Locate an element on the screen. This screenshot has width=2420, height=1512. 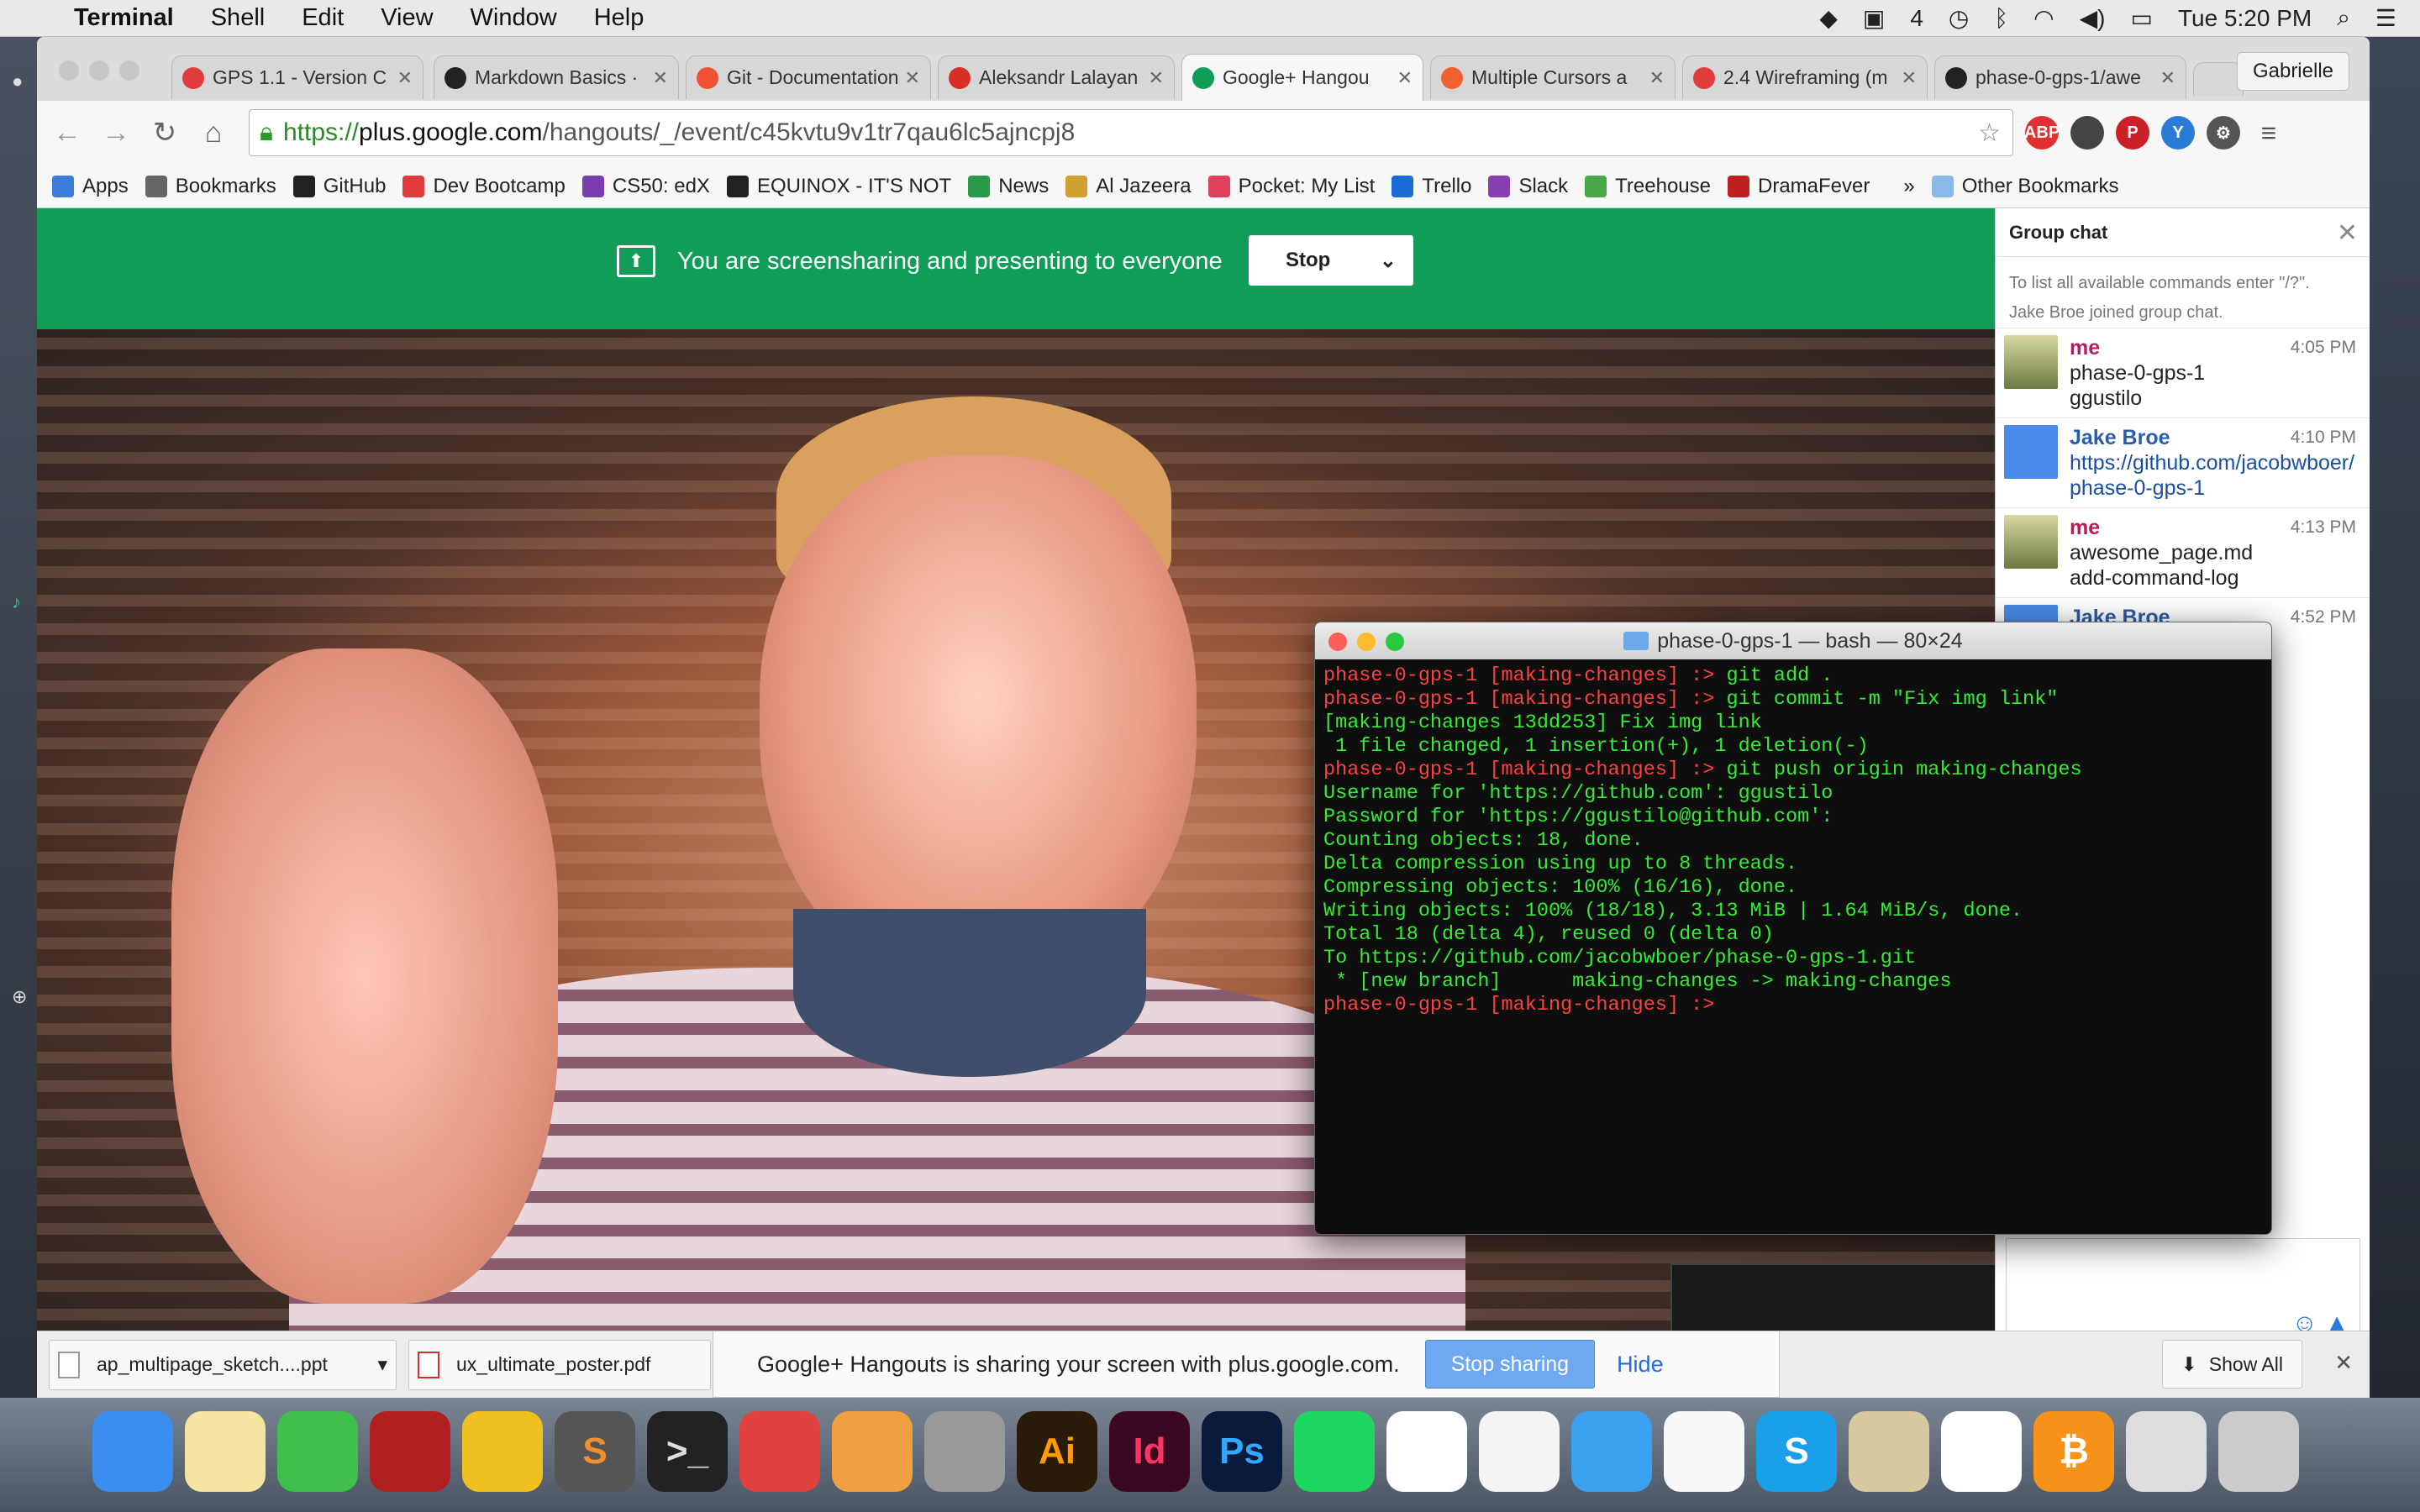
dock-illustrator-icon: Ai is located at coordinates (1057, 1451).